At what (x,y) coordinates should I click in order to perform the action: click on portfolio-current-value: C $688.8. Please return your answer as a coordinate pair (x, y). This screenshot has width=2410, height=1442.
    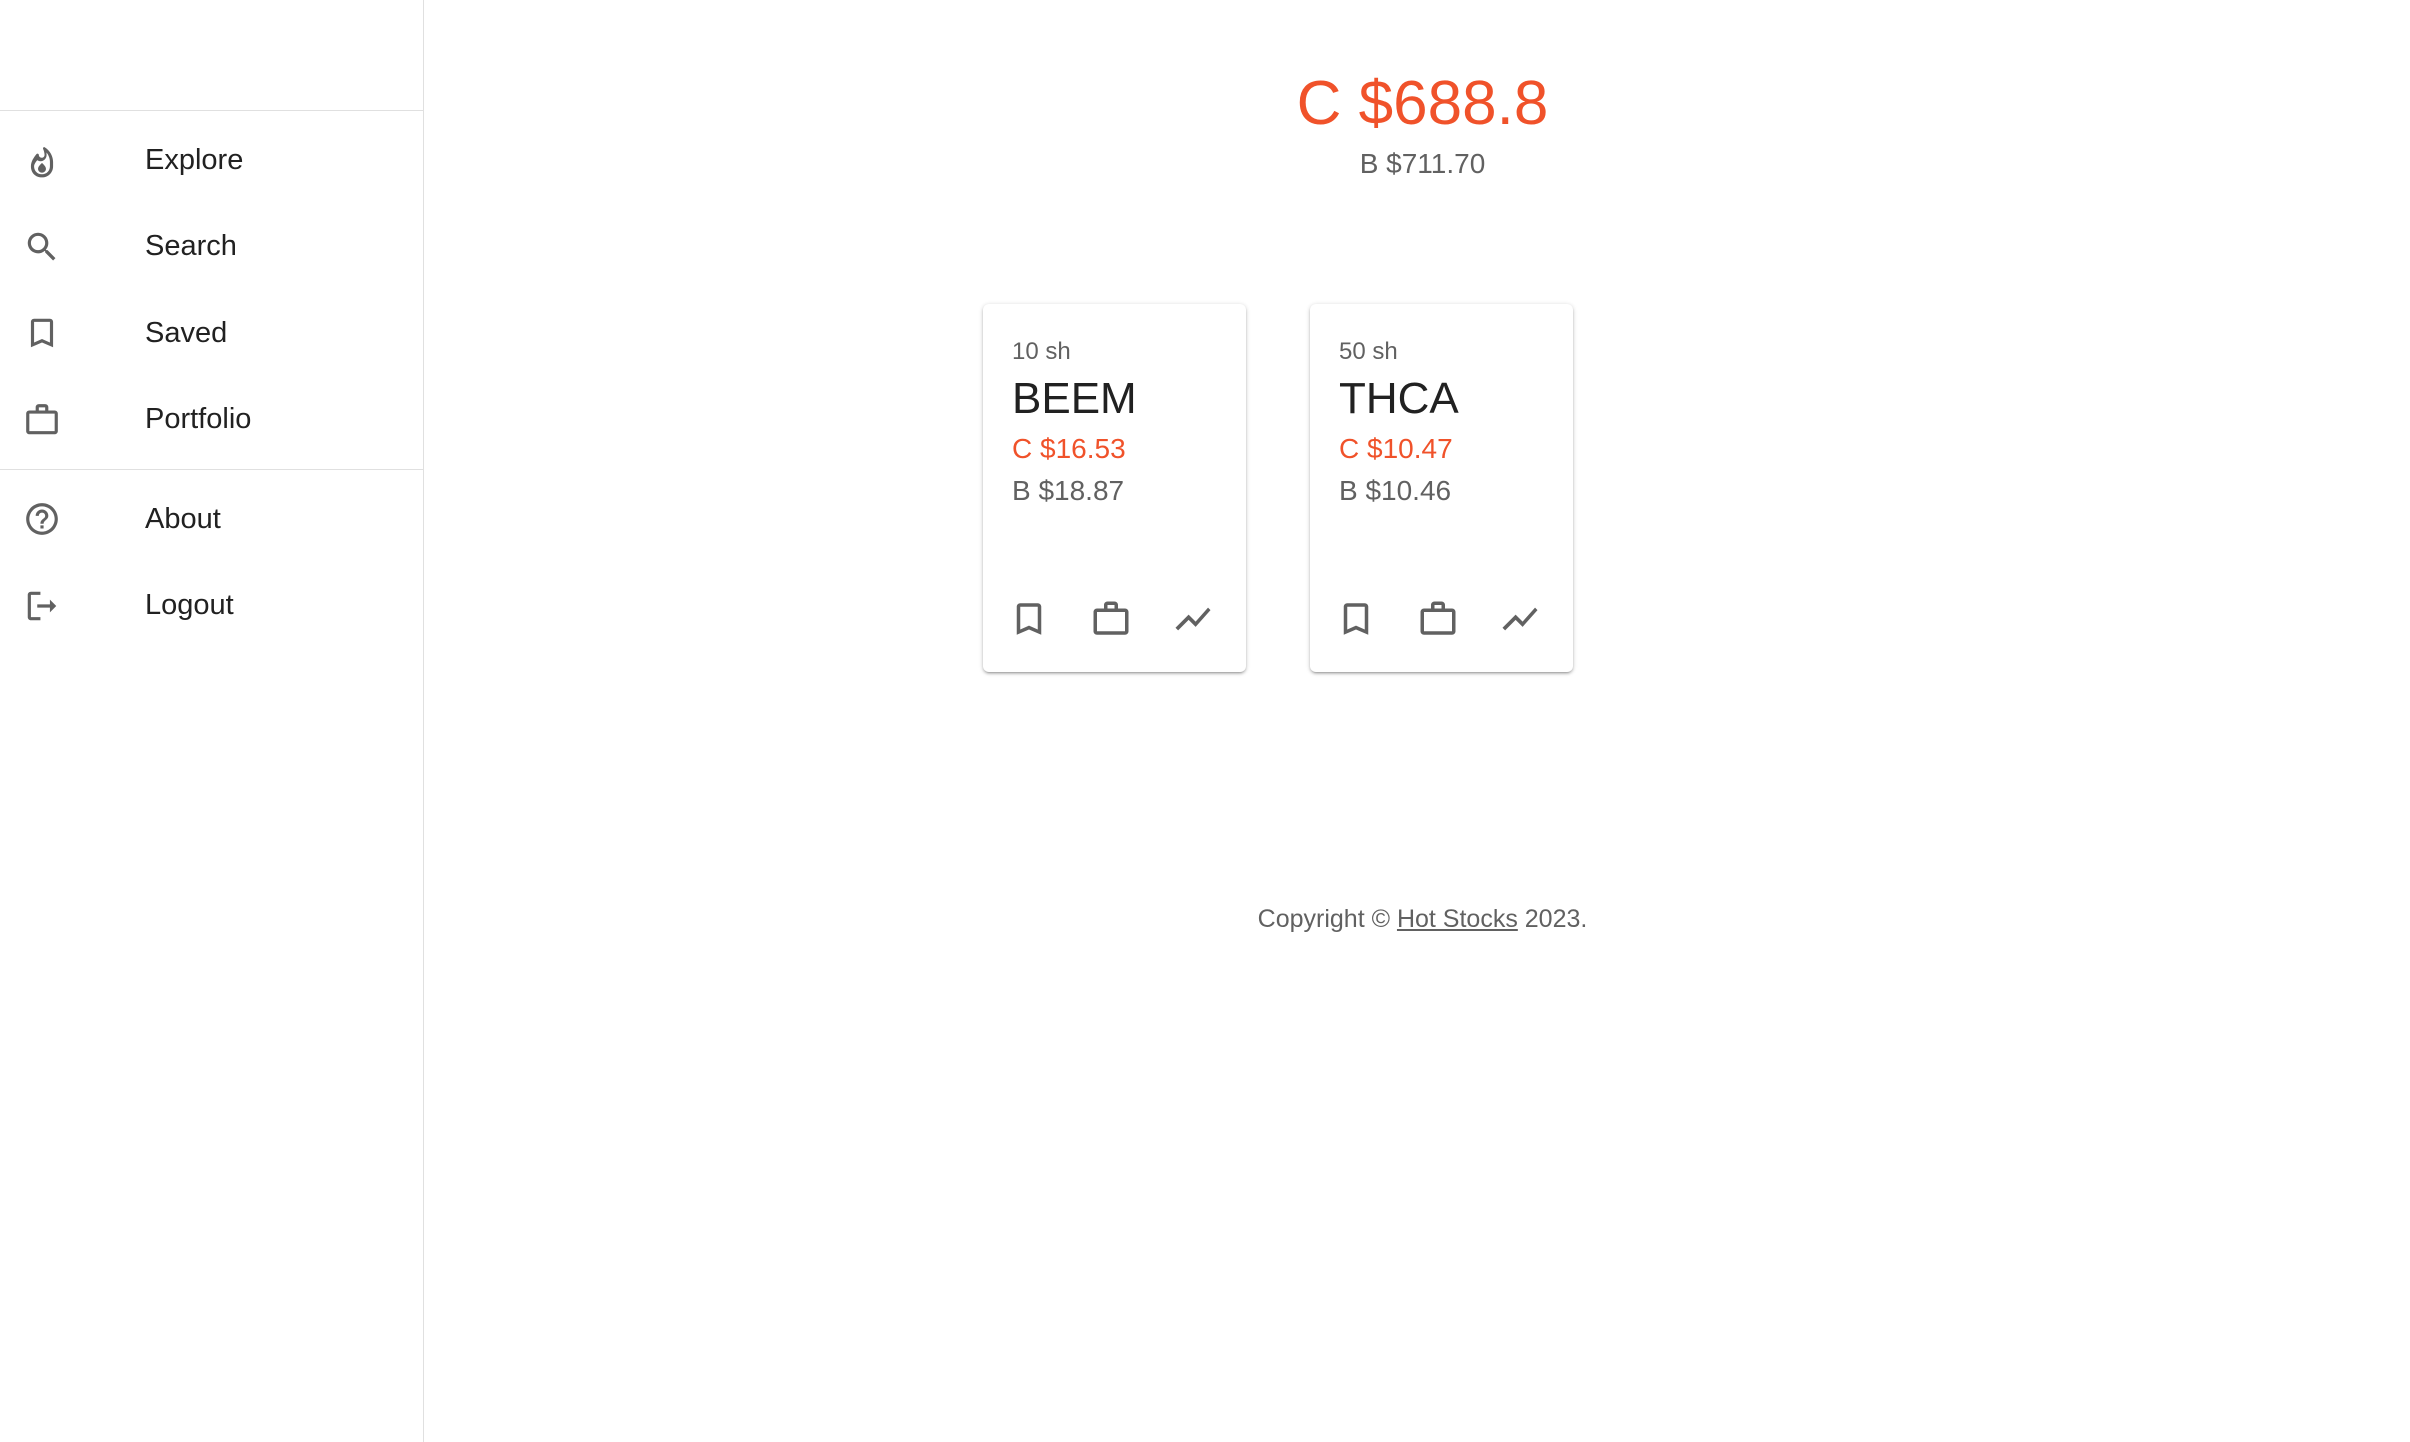
    Looking at the image, I should click on (1422, 103).